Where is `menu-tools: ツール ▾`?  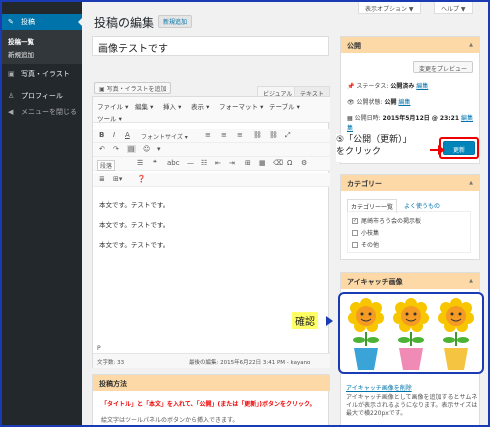 menu-tools: ツール ▾ is located at coordinates (109, 118).